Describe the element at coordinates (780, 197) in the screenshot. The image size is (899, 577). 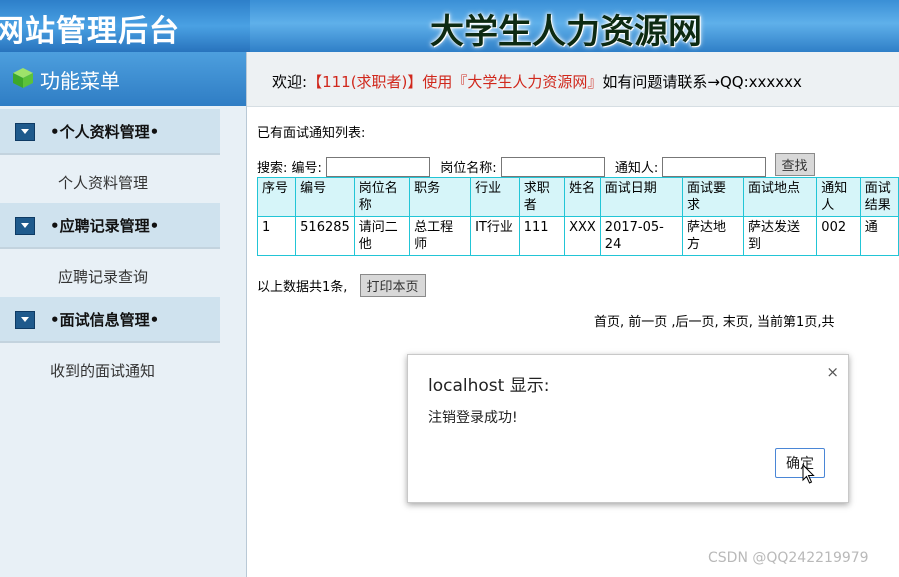
I see `table-header-cell: 面试地点` at that location.